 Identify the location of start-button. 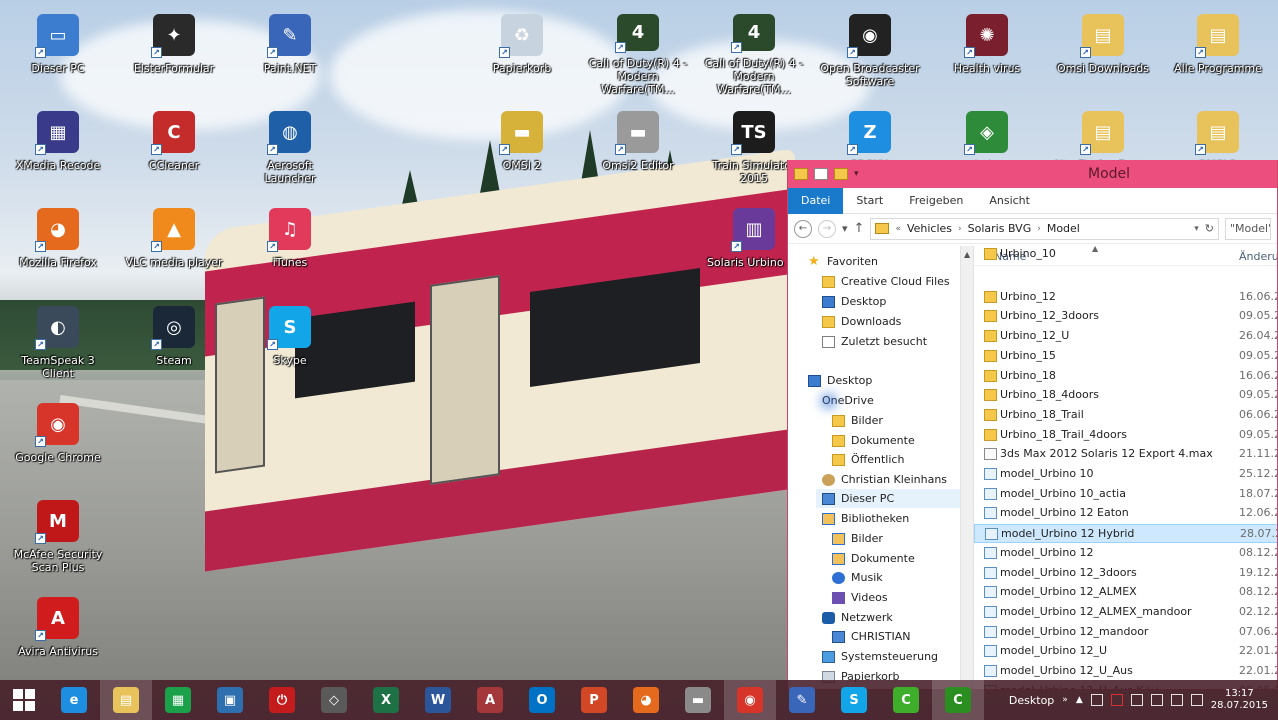
(24, 700).